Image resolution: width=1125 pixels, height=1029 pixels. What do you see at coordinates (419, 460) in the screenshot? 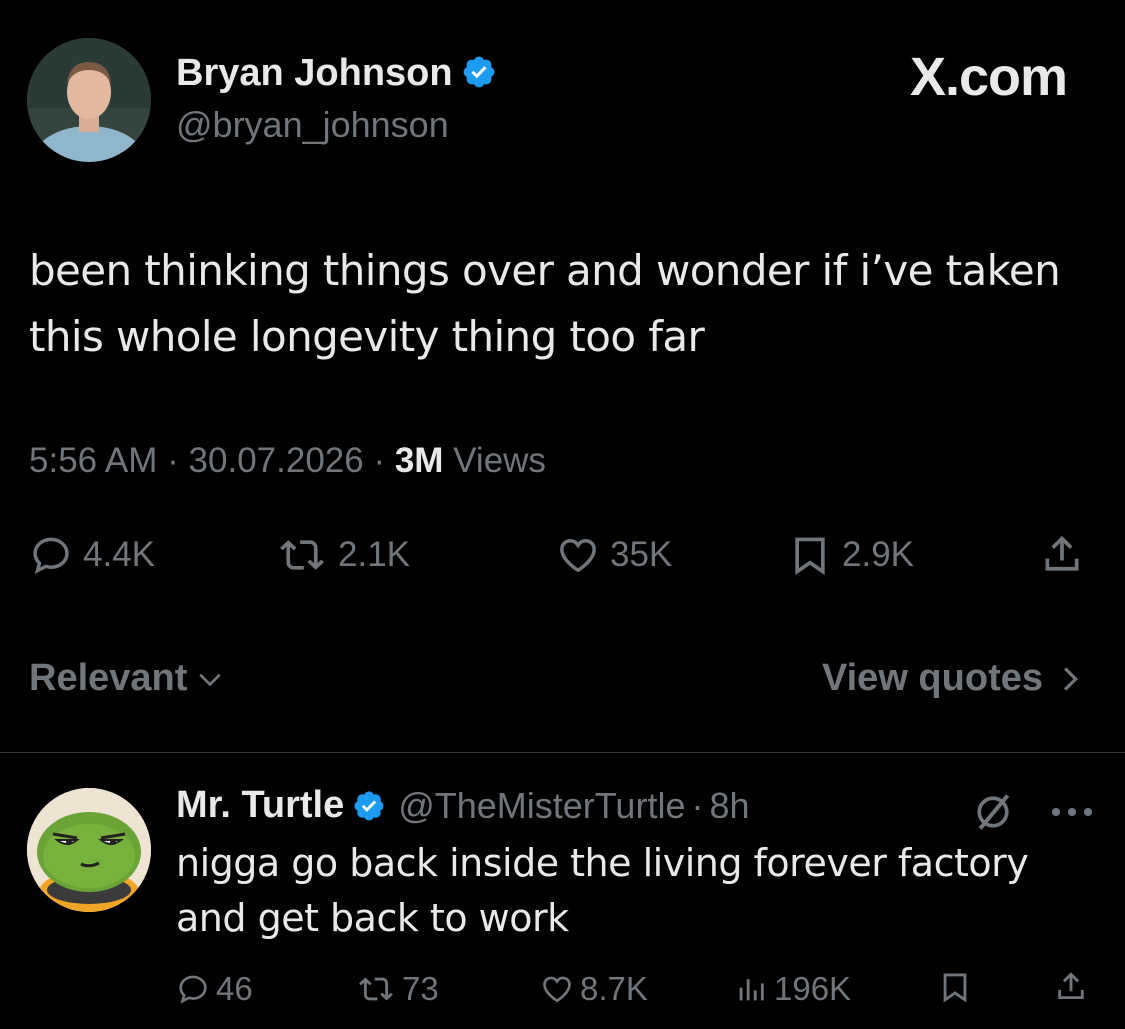
I see `views-count: 3M` at bounding box center [419, 460].